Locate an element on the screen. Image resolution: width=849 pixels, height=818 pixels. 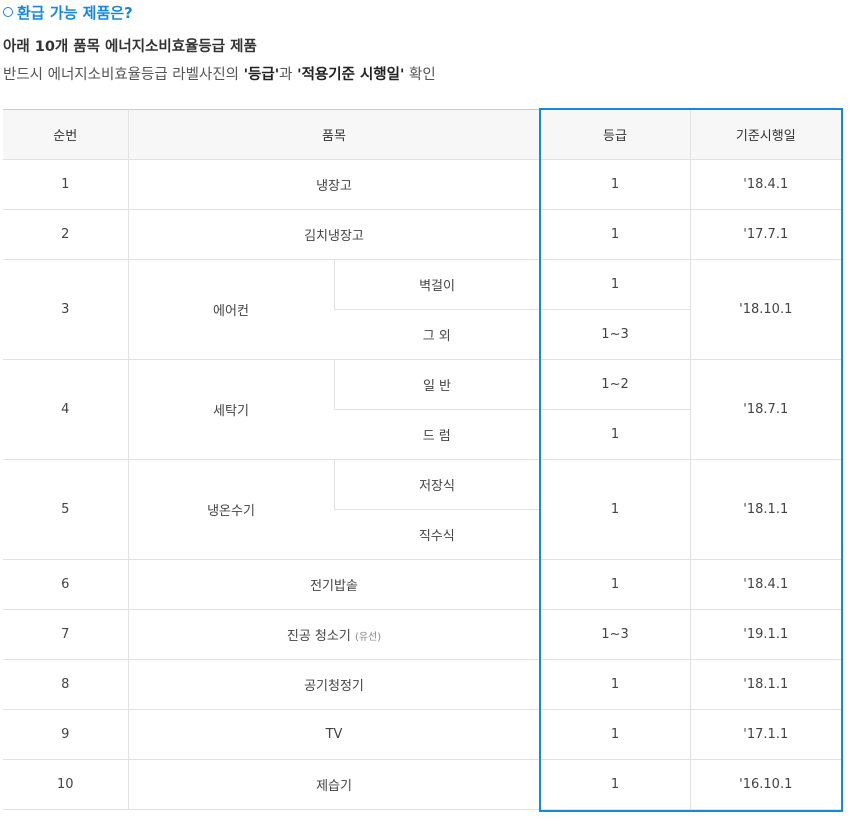
header-date: 기준시행일 is located at coordinates (765, 134).